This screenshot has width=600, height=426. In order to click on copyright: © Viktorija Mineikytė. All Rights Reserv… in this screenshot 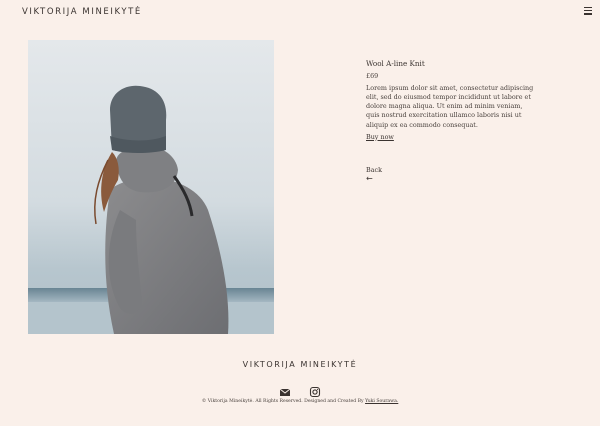, I will do `click(300, 401)`.